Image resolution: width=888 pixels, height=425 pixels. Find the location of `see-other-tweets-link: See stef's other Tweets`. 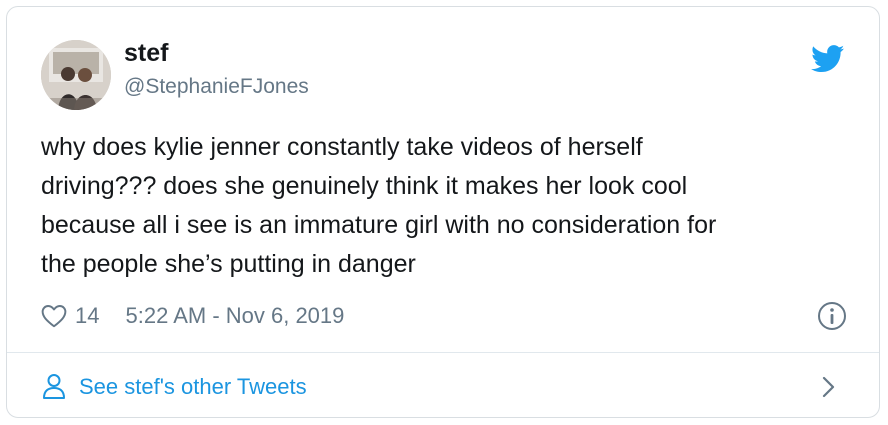

see-other-tweets-link: See stef's other Tweets is located at coordinates (443, 385).